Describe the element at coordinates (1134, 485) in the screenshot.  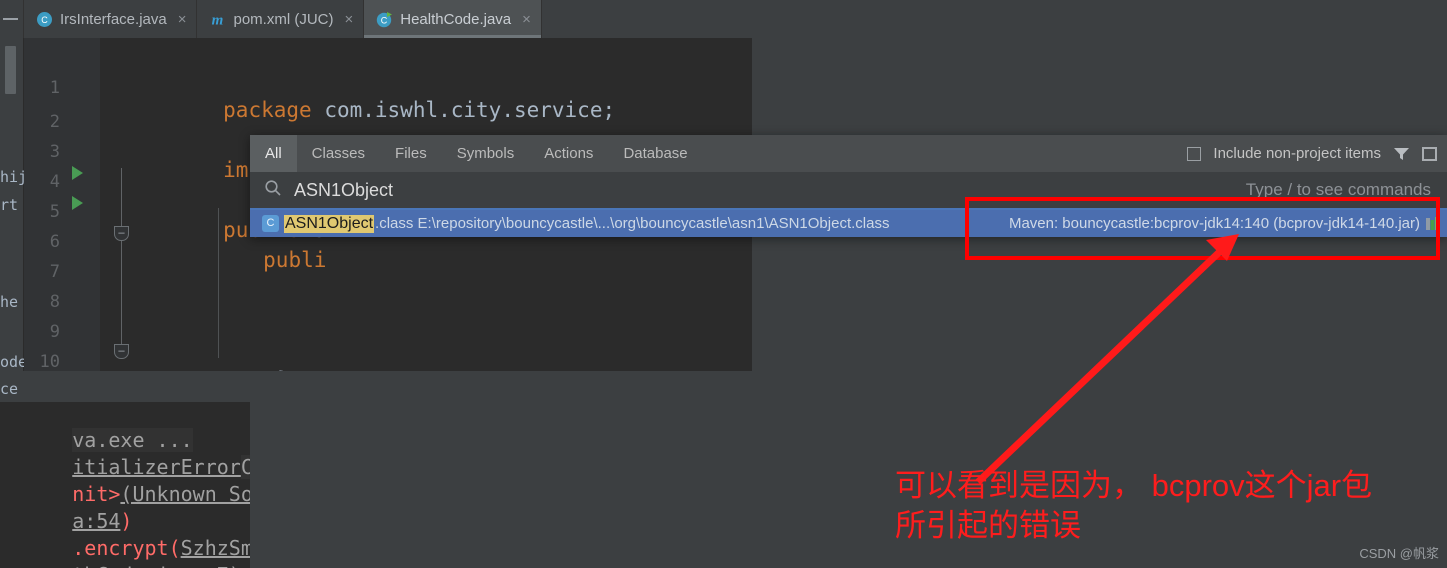
I see `annotation-note-line1: 可以看到是因为， bcprov这个jar包` at that location.